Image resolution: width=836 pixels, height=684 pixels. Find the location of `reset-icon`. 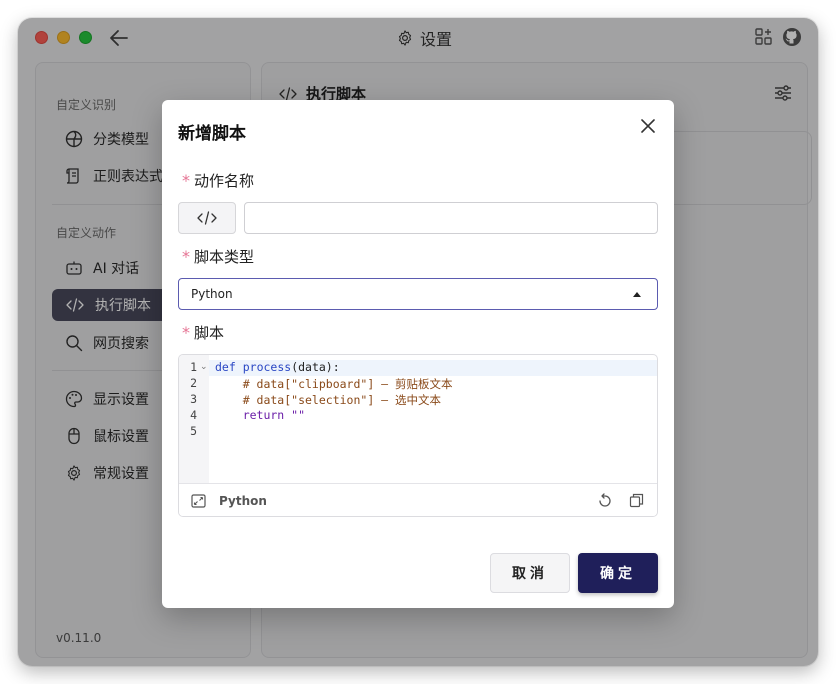

reset-icon is located at coordinates (605, 501).